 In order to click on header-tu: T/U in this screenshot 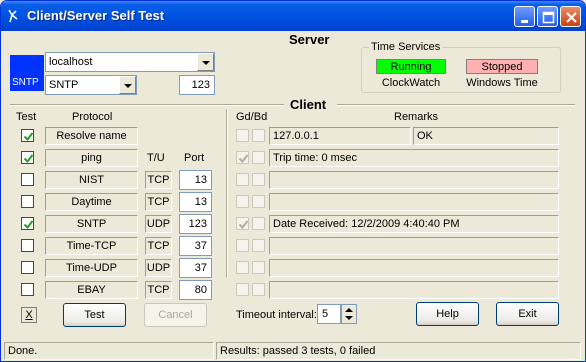, I will do `click(156, 158)`.